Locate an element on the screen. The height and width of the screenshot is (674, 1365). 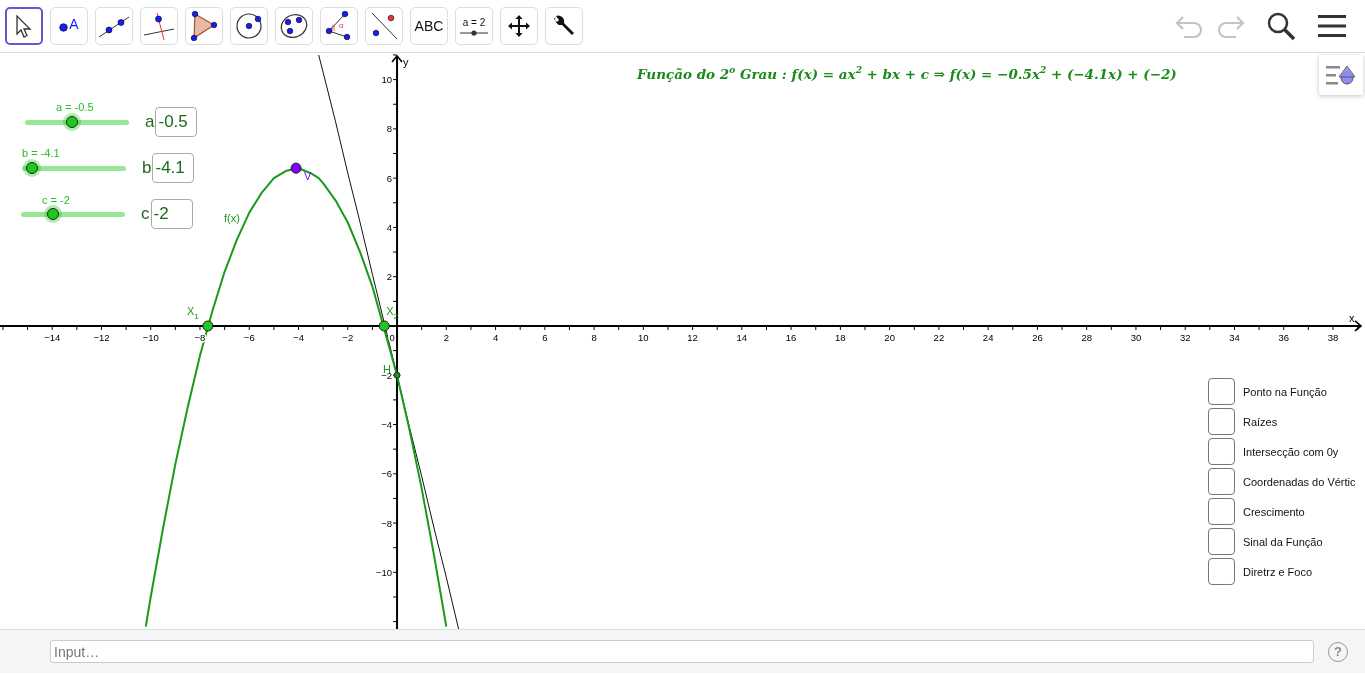
checkbox-label: Intersecção com 0y is located at coordinates (1291, 451).